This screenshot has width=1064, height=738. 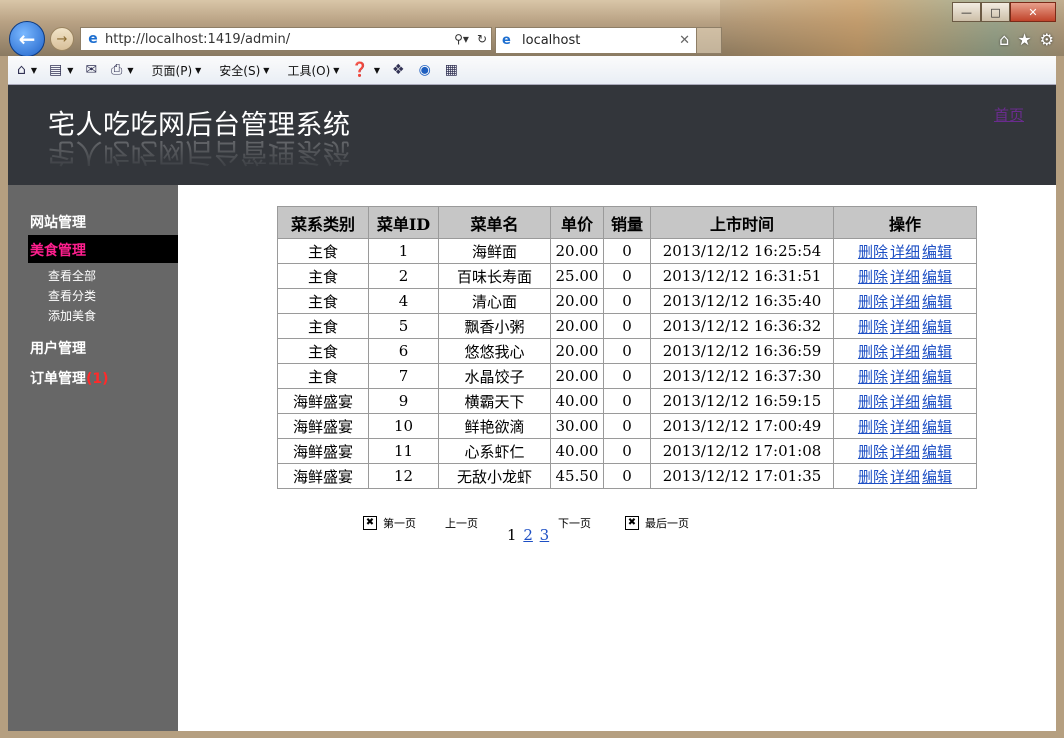 What do you see at coordinates (528, 535) in the screenshot?
I see `page-link-2: 2` at bounding box center [528, 535].